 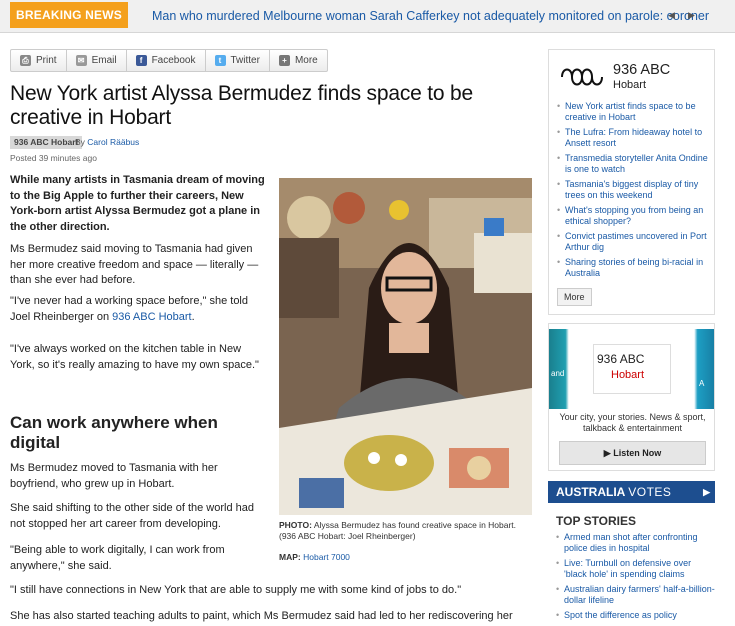 What do you see at coordinates (347, 536) in the screenshot?
I see `photo-credit: (936 ABC Hobart: Joel Rheinberger)` at bounding box center [347, 536].